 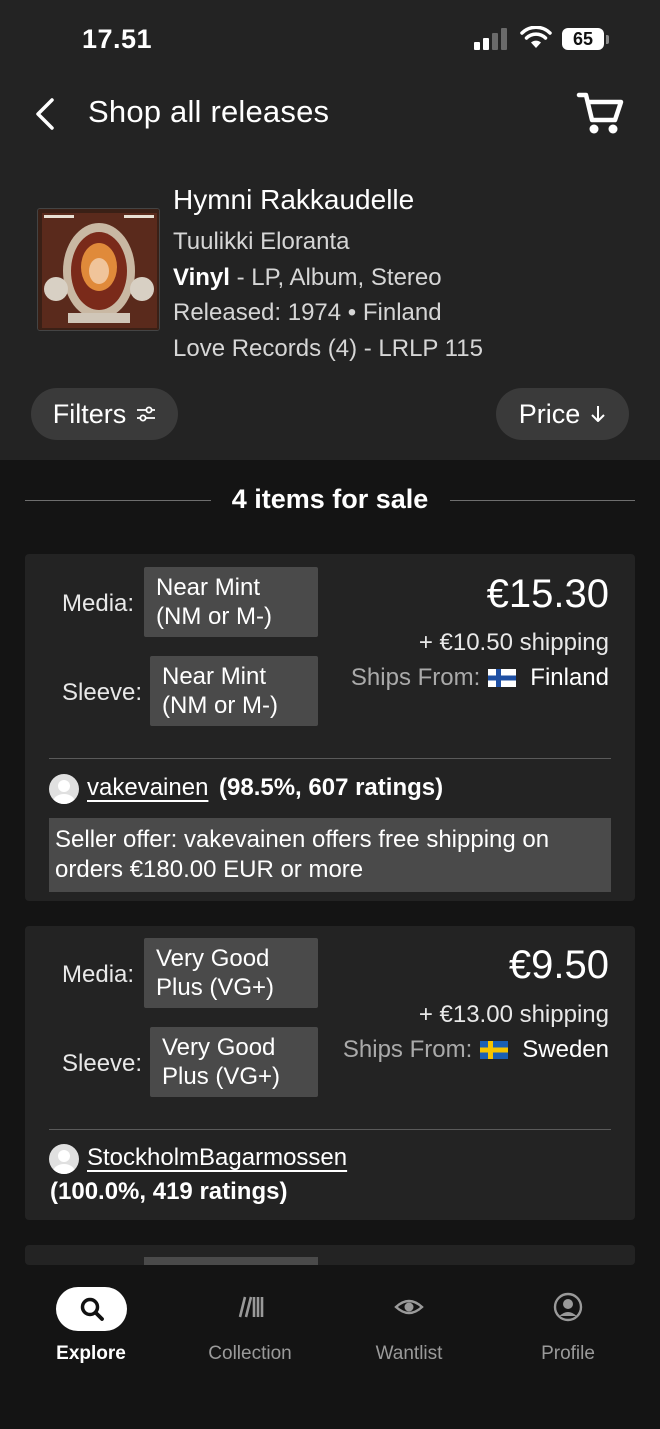 I want to click on shipping-cost: + €13.00 shipping, so click(x=513, y=1014).